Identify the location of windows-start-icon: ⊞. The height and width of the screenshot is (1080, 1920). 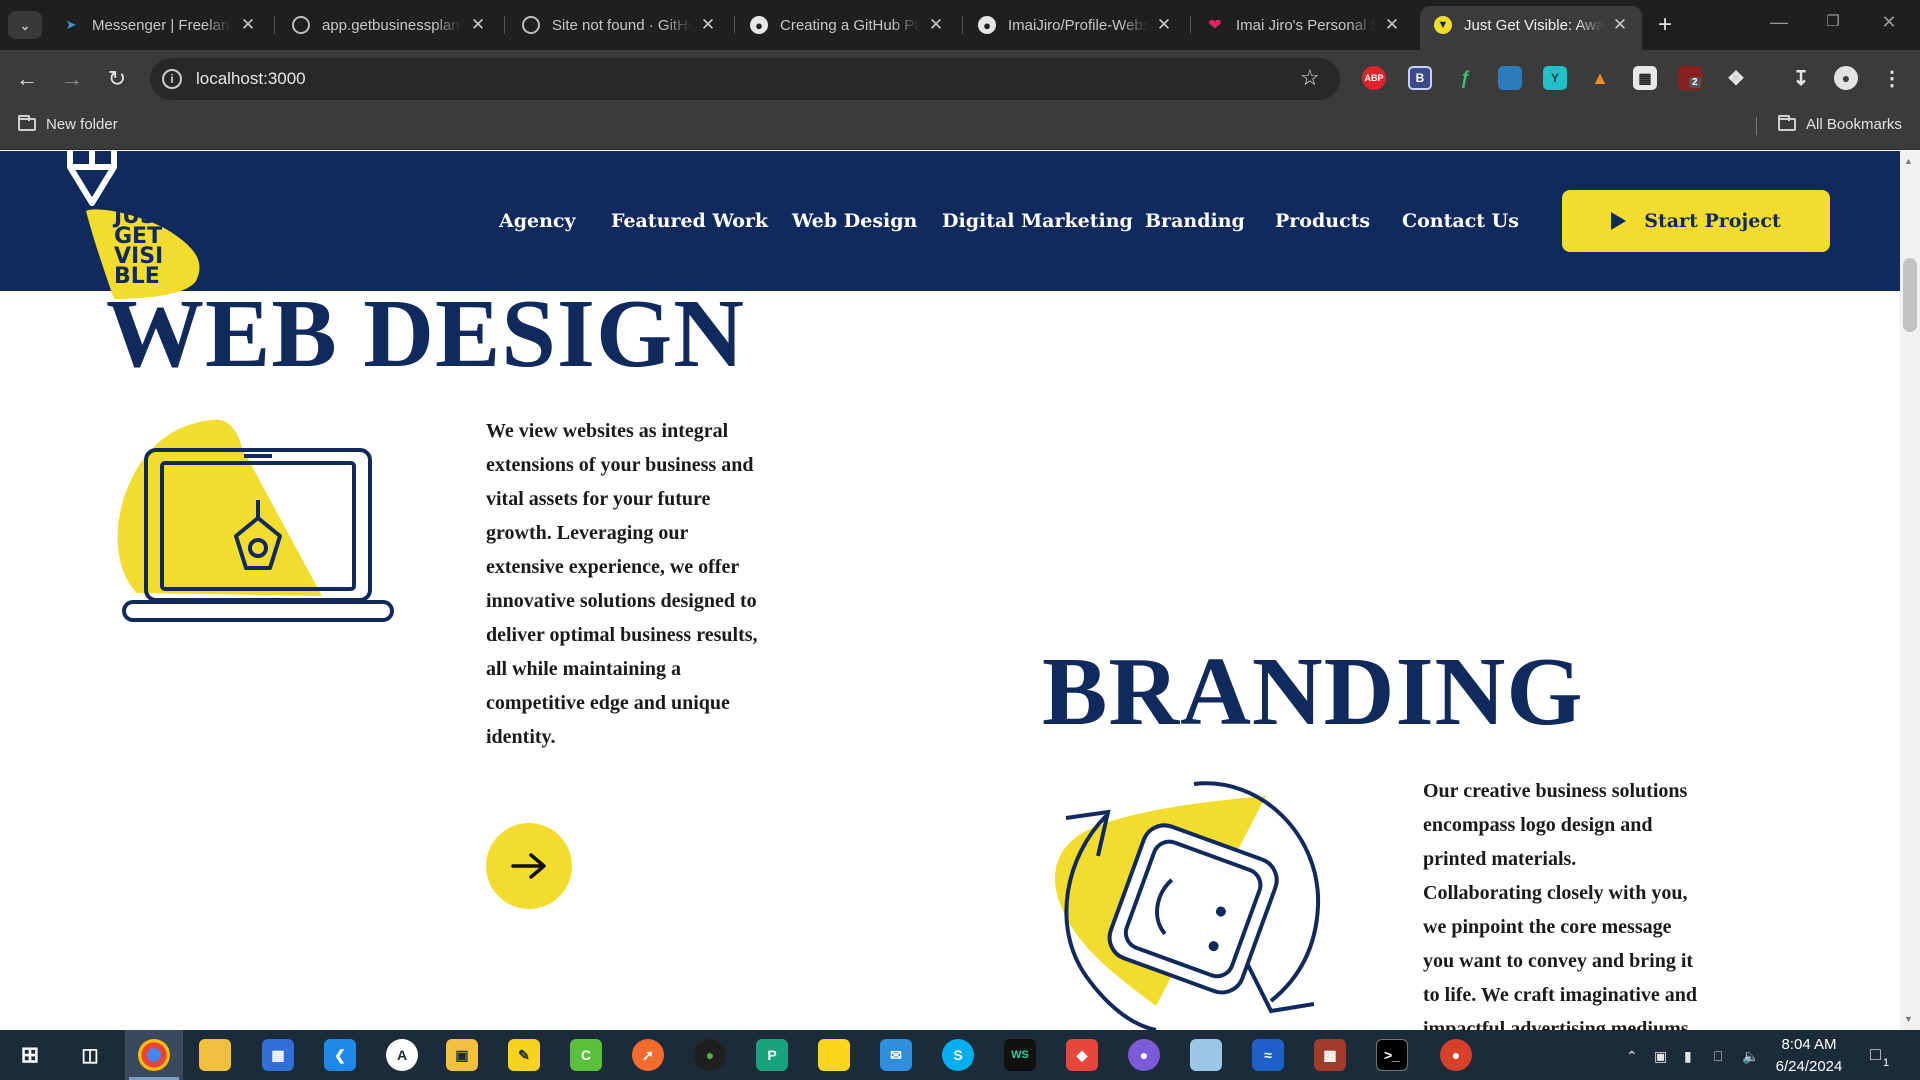
(30, 1055).